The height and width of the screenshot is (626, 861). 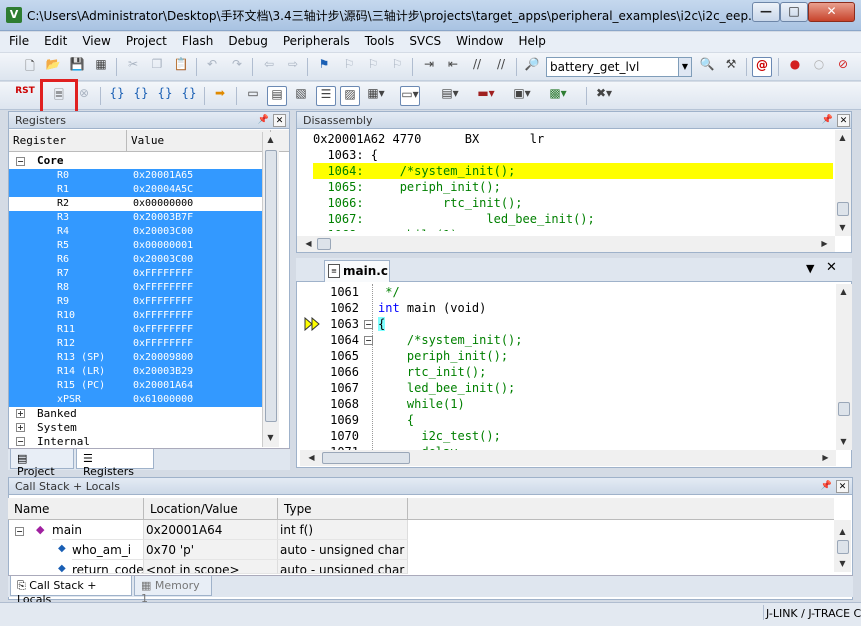 What do you see at coordinates (350, 96) in the screenshot?
I see `call-stack-window-icon: ▨` at bounding box center [350, 96].